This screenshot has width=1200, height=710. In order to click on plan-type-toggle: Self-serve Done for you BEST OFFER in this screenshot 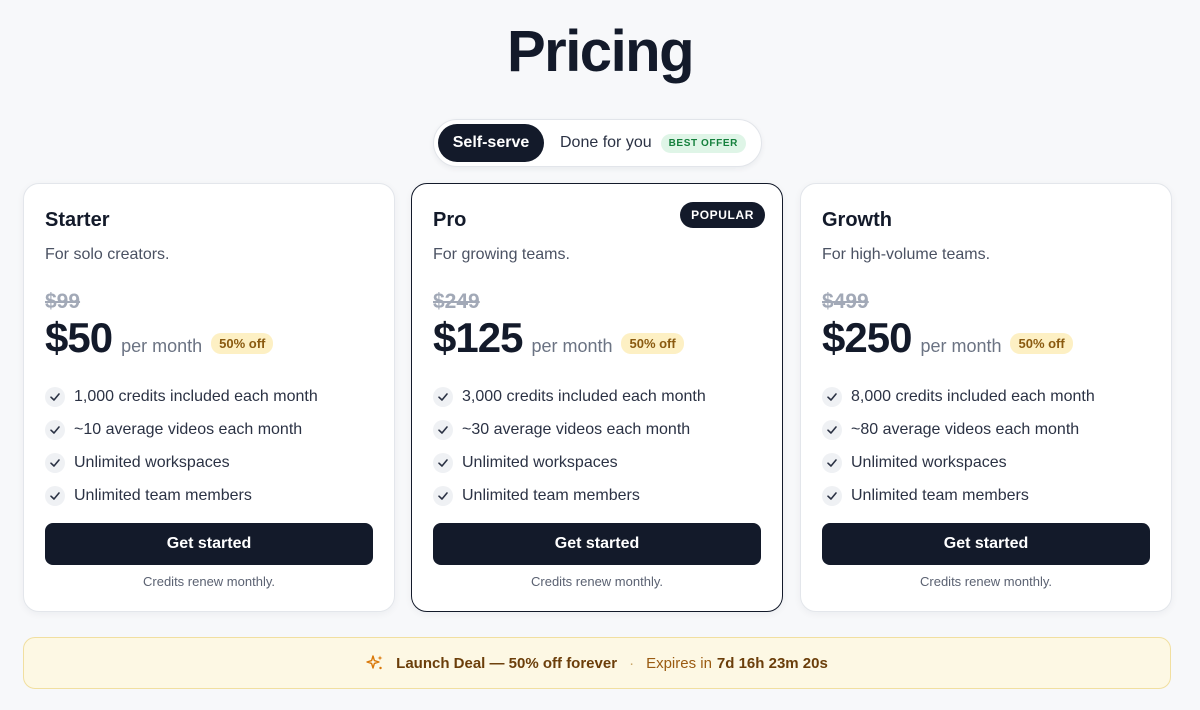, I will do `click(597, 143)`.